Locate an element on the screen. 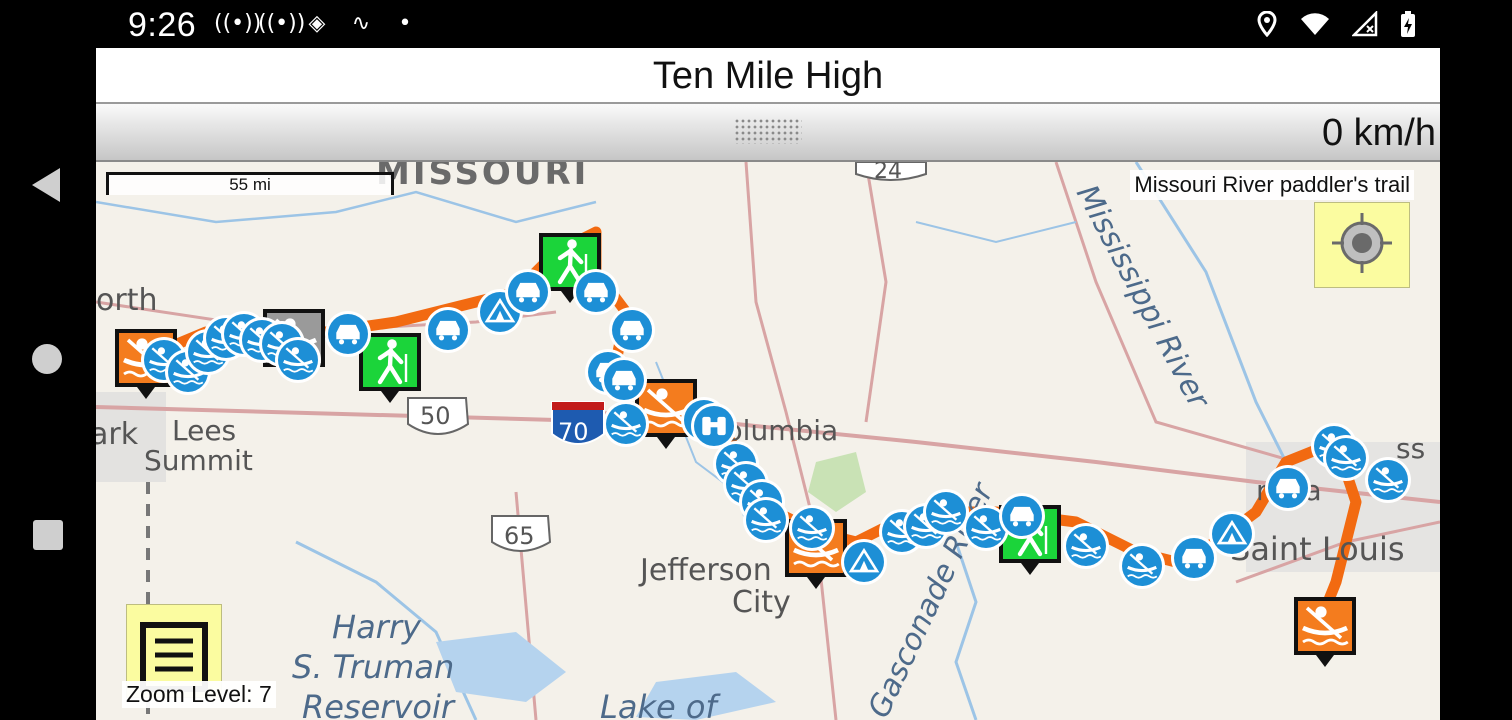 This screenshot has height=720, width=1512. zoom-level: Zoom Level: 7 is located at coordinates (199, 694).